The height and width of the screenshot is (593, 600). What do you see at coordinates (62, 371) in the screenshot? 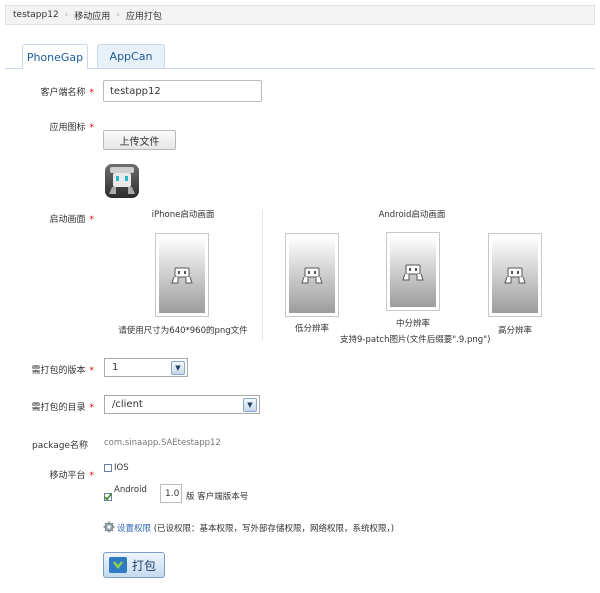
I see `version-label: 需打包的版本 *` at bounding box center [62, 371].